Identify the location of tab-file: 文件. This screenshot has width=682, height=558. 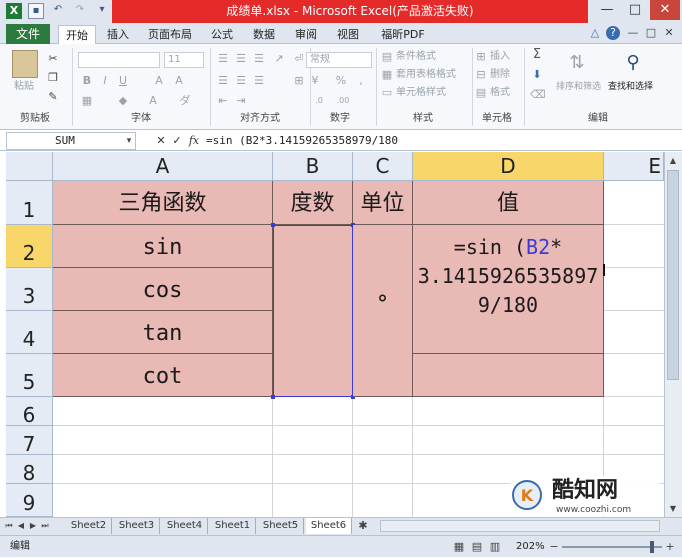
(28, 34).